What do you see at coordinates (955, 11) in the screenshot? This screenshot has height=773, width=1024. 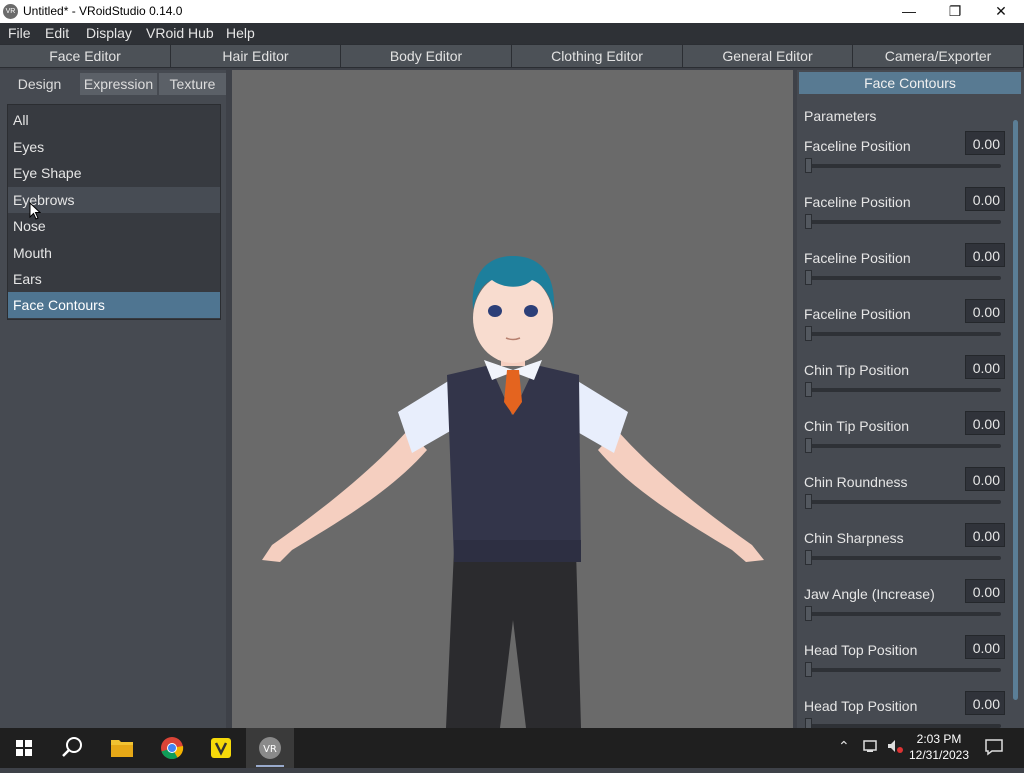 I see `maximize-button: ❐` at bounding box center [955, 11].